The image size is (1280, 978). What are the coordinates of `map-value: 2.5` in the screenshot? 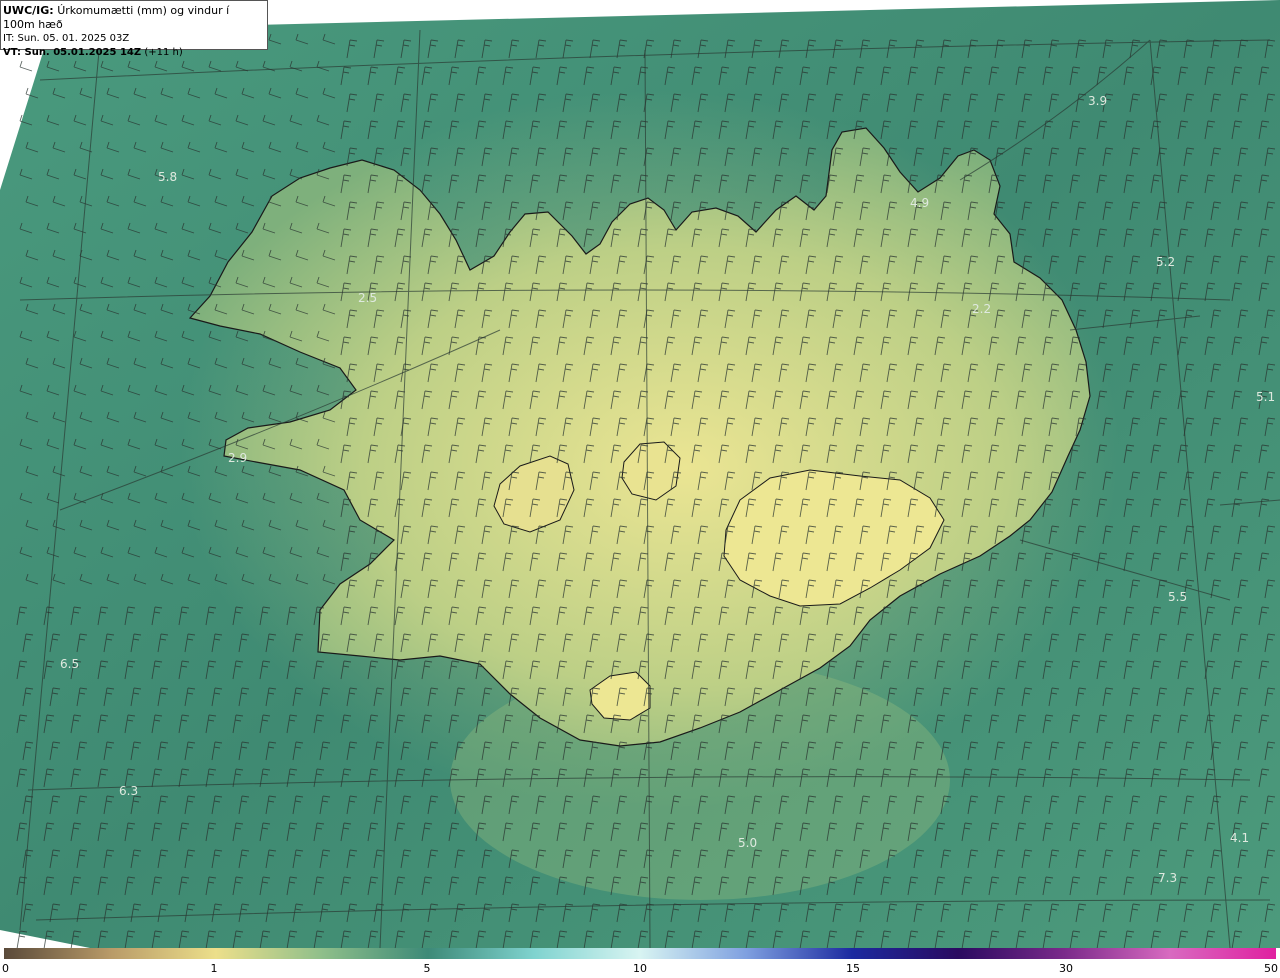 It's located at (367, 298).